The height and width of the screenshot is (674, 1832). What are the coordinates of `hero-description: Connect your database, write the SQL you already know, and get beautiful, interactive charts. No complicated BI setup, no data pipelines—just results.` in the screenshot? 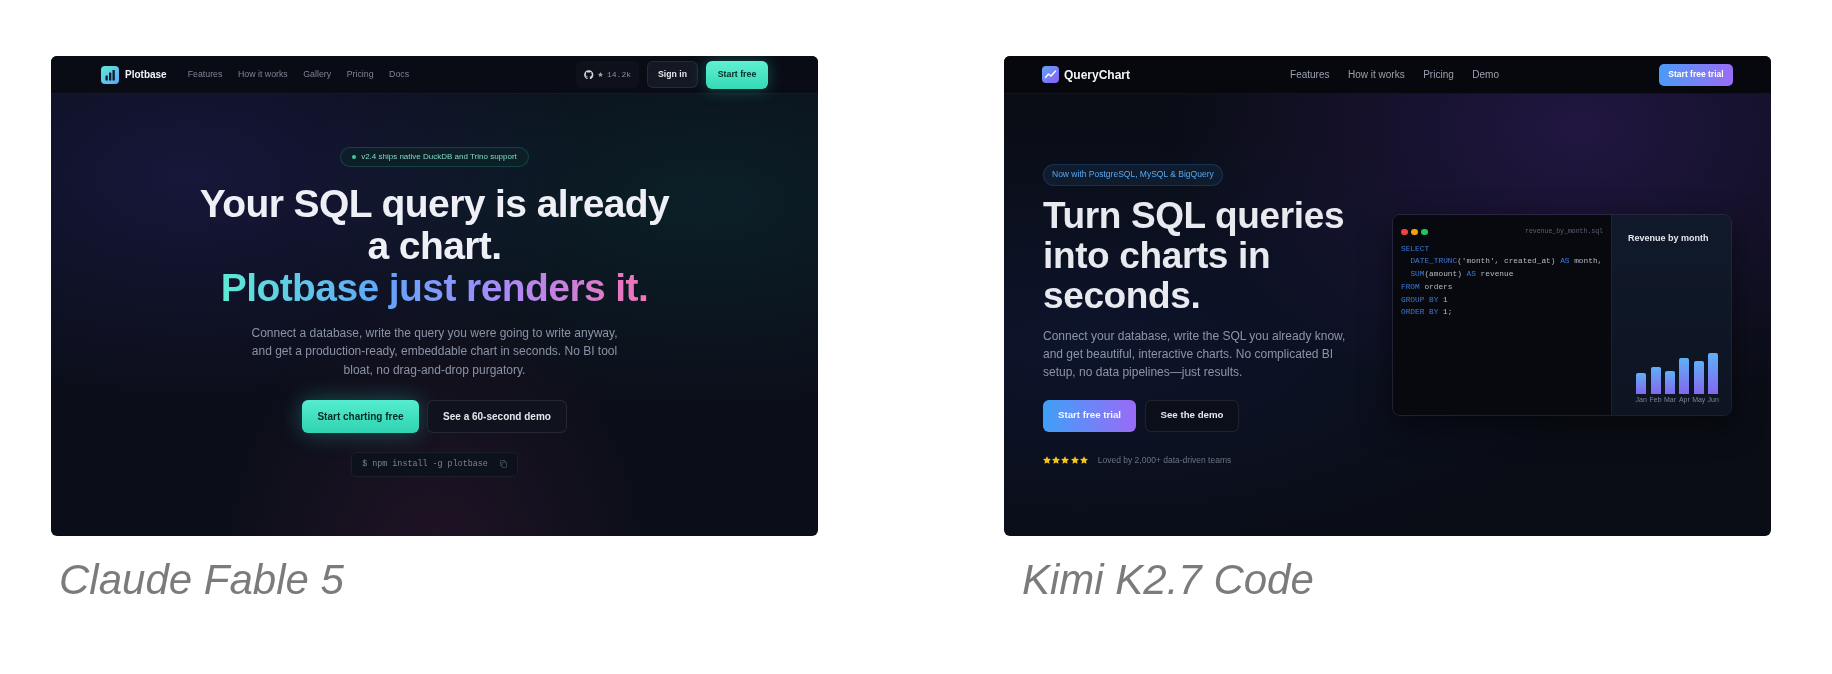 It's located at (1195, 354).